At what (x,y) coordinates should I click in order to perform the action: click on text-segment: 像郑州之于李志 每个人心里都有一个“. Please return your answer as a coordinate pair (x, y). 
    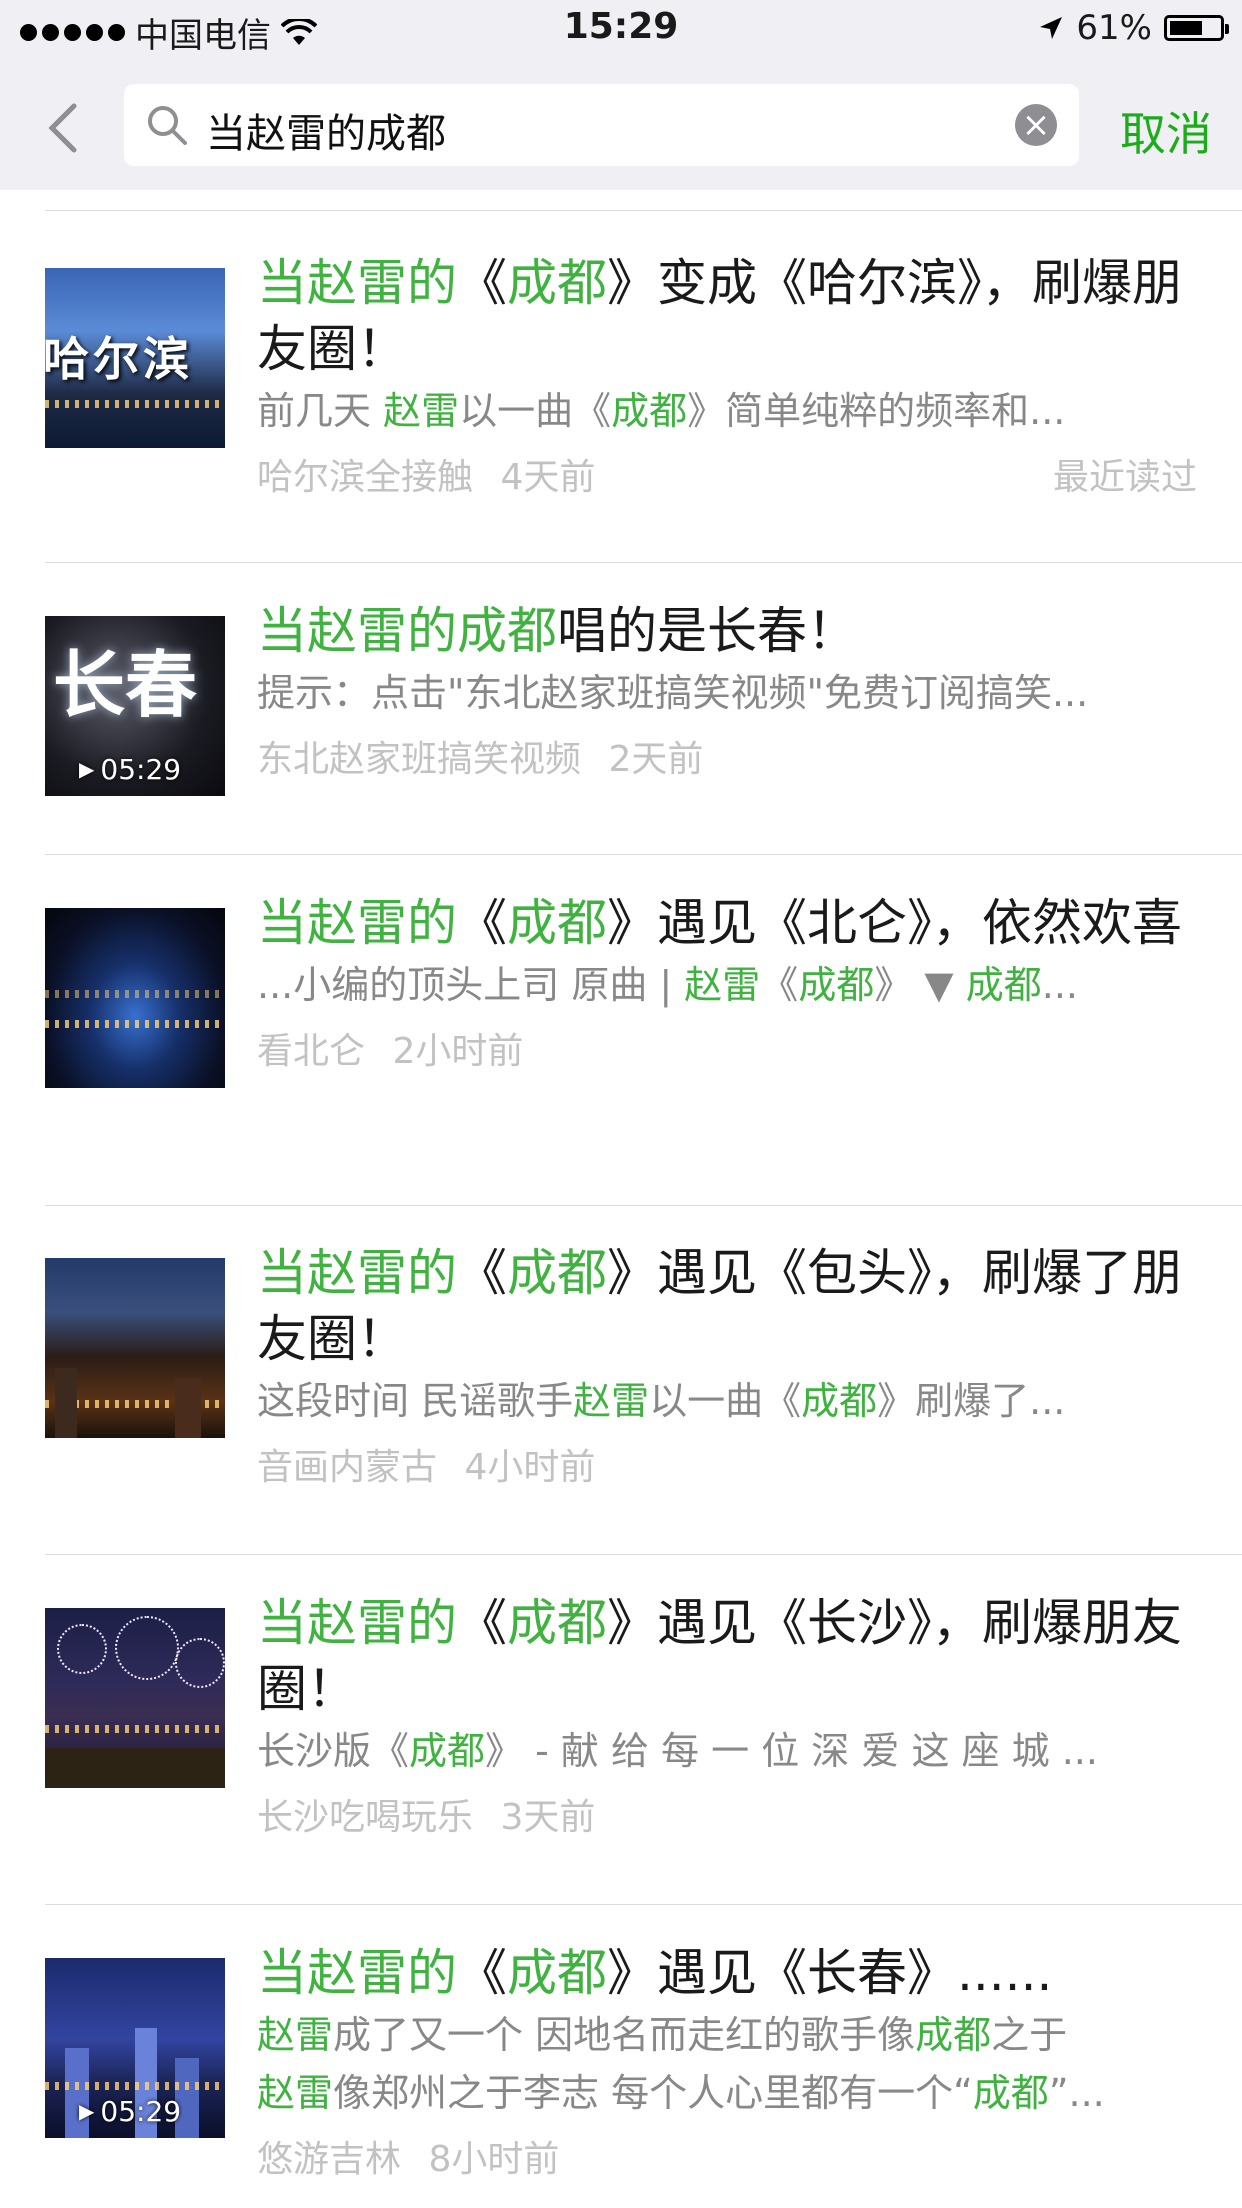
    Looking at the image, I should click on (653, 2093).